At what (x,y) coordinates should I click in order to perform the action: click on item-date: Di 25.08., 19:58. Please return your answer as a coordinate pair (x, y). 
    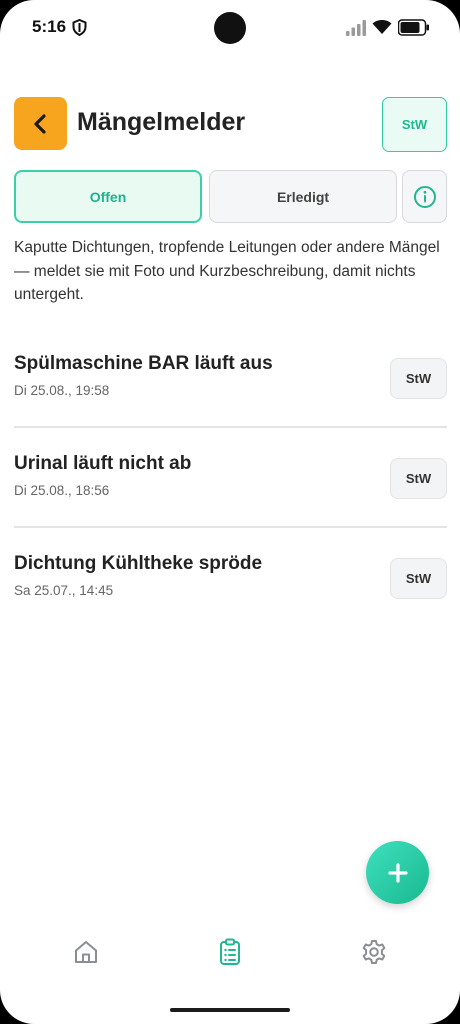
    Looking at the image, I should click on (62, 390).